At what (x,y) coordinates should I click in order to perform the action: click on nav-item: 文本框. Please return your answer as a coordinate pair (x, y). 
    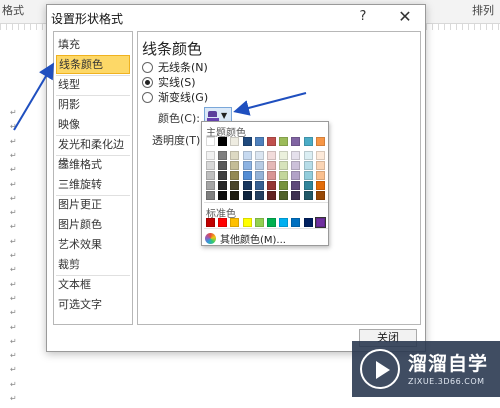
    Looking at the image, I should click on (93, 284).